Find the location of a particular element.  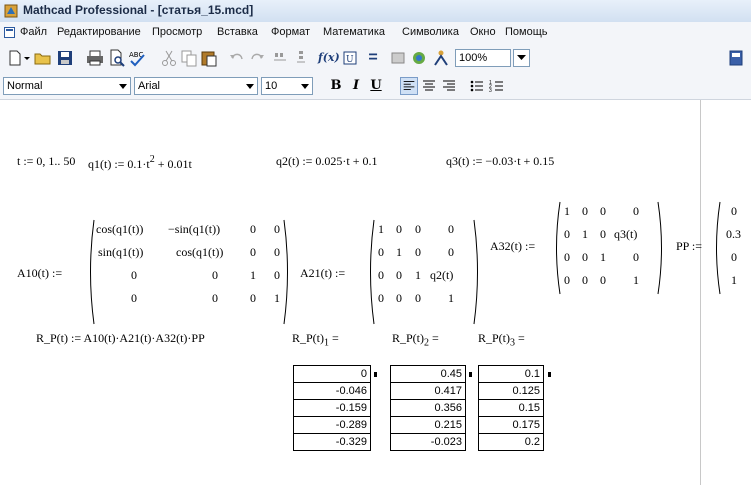

menu-help: Помощь is located at coordinates (526, 32).